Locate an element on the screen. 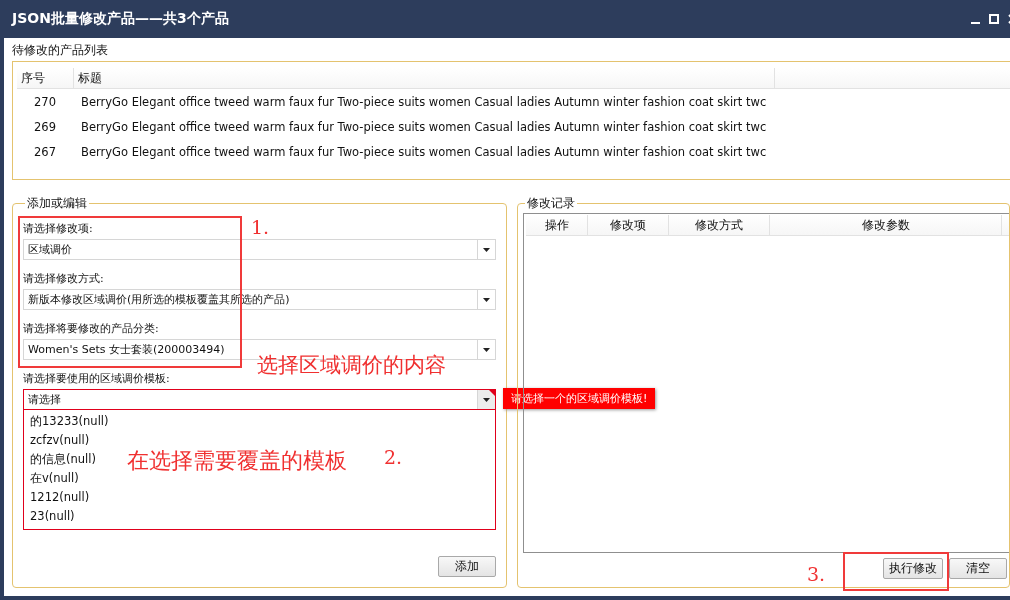 The height and width of the screenshot is (600, 1010). field-label: 请选择将要修改的产品分类: is located at coordinates (91, 329).